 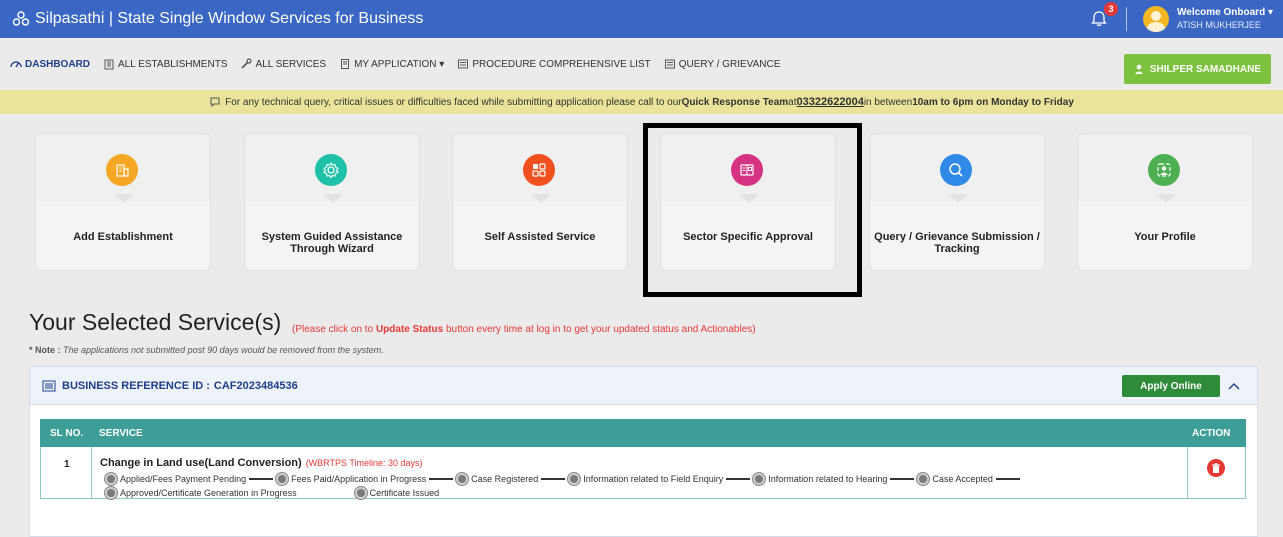 What do you see at coordinates (247, 63) in the screenshot?
I see `tools-icon` at bounding box center [247, 63].